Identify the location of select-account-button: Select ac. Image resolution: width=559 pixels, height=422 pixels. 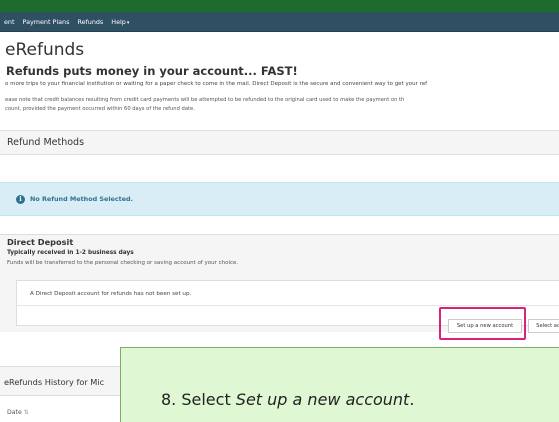
(543, 326).